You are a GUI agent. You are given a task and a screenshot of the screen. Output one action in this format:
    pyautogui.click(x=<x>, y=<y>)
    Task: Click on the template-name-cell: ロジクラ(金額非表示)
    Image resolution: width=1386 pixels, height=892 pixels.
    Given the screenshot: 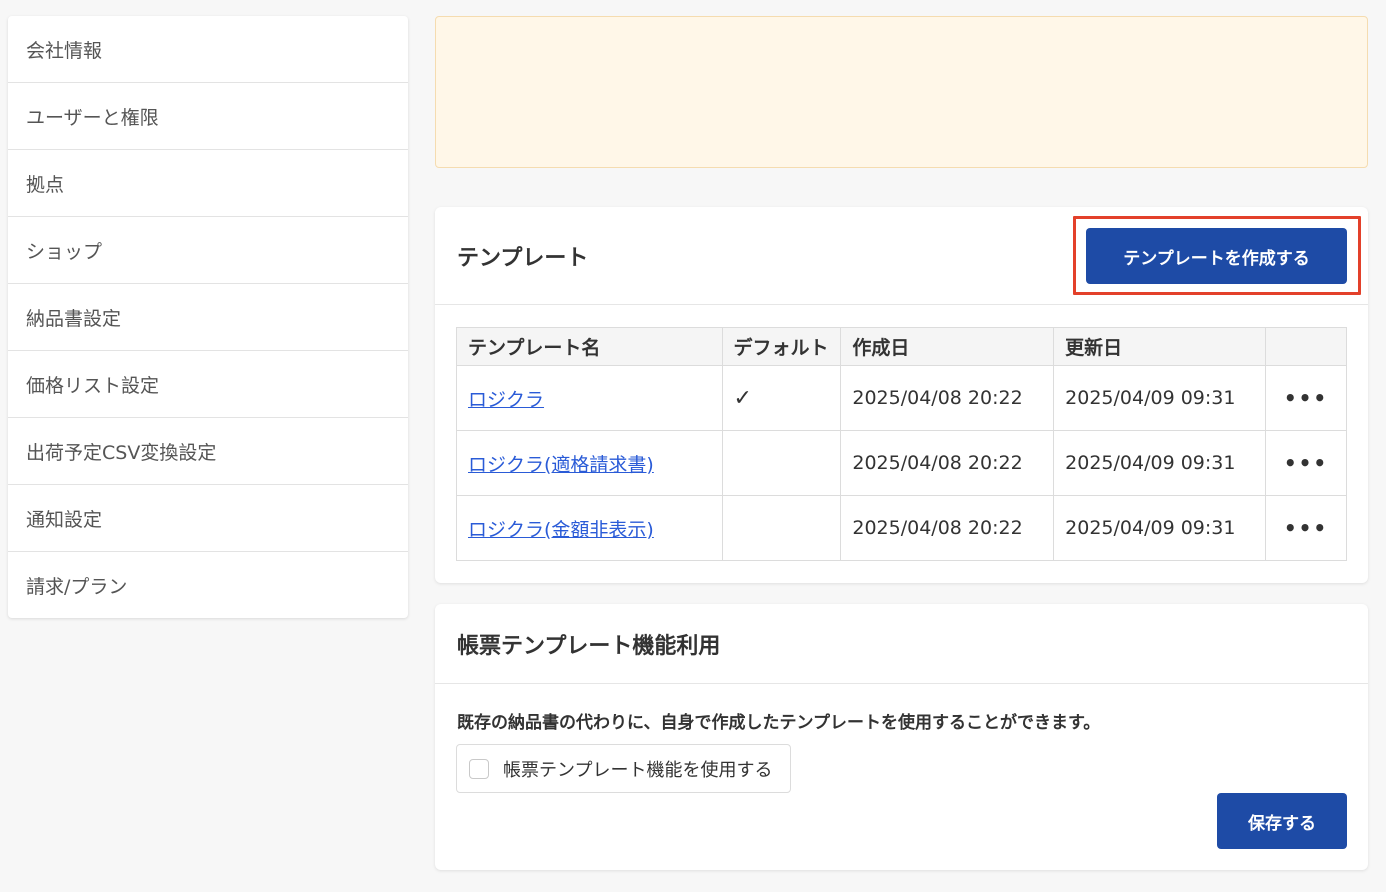 What is the action you would take?
    pyautogui.click(x=589, y=528)
    